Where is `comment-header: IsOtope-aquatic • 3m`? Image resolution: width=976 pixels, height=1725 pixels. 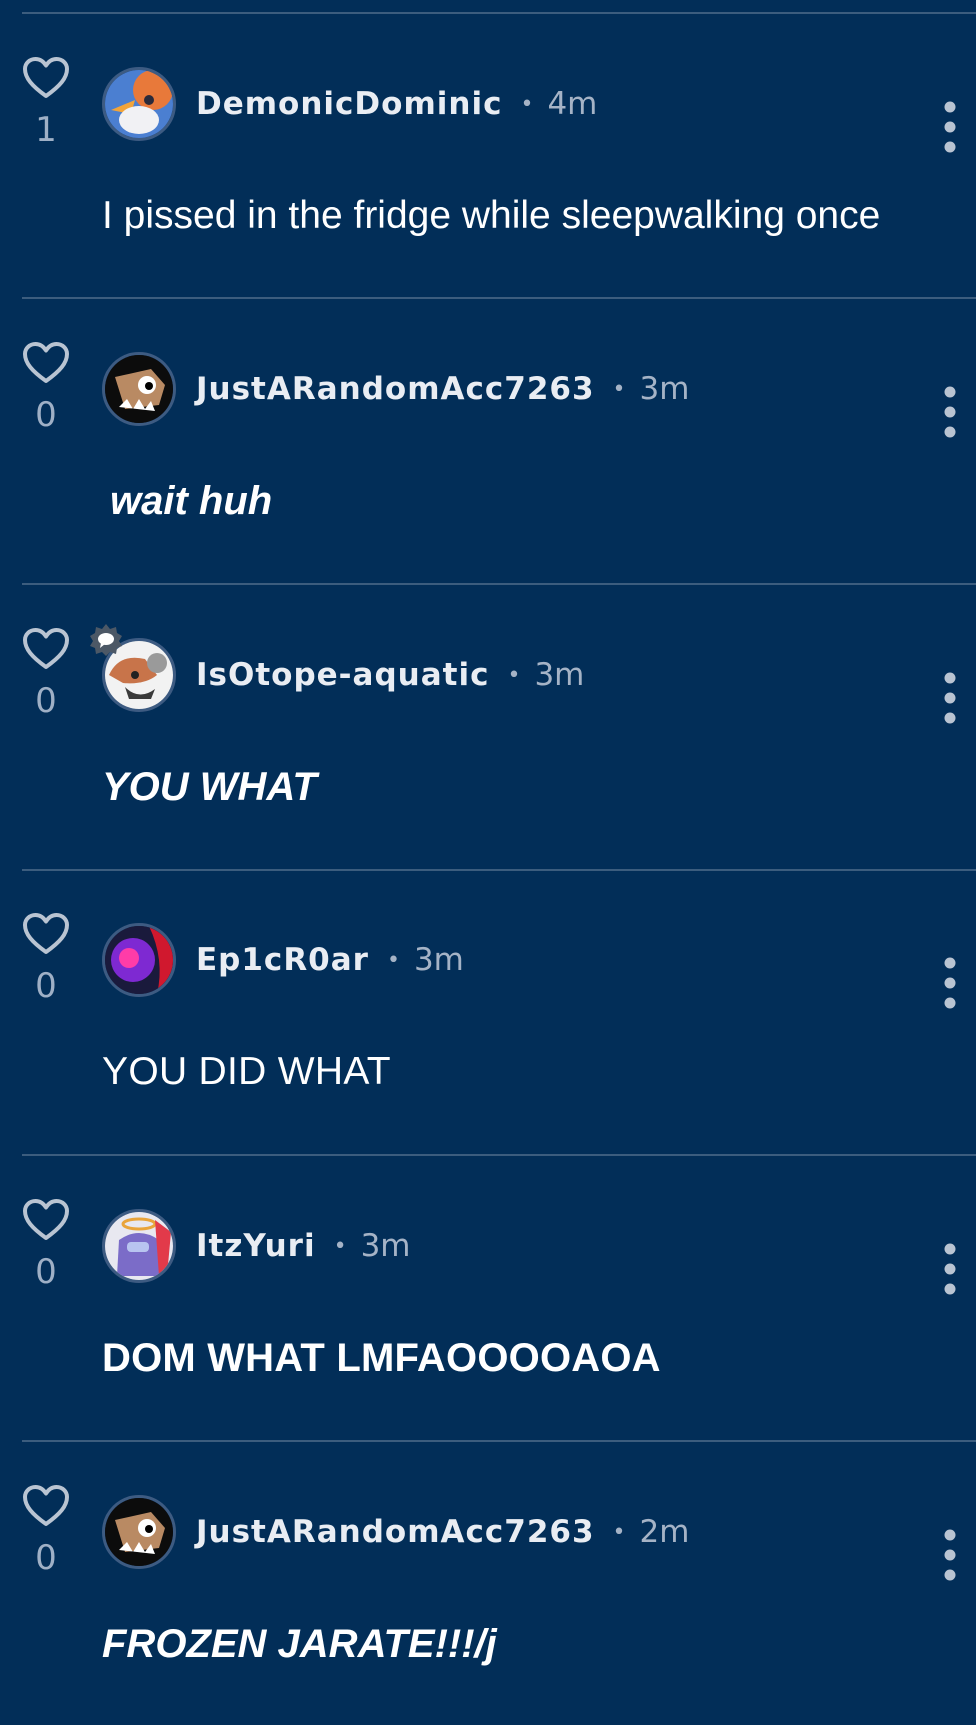 comment-header: IsOtope-aquatic • 3m is located at coordinates (390, 675).